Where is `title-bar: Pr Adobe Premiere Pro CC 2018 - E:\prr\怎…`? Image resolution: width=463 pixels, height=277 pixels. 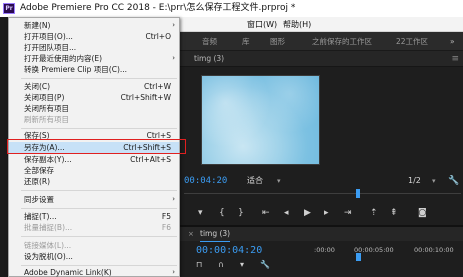
title-bar: Pr Adobe Premiere Pro CC 2018 - E:\prr\怎… is located at coordinates (231, 8).